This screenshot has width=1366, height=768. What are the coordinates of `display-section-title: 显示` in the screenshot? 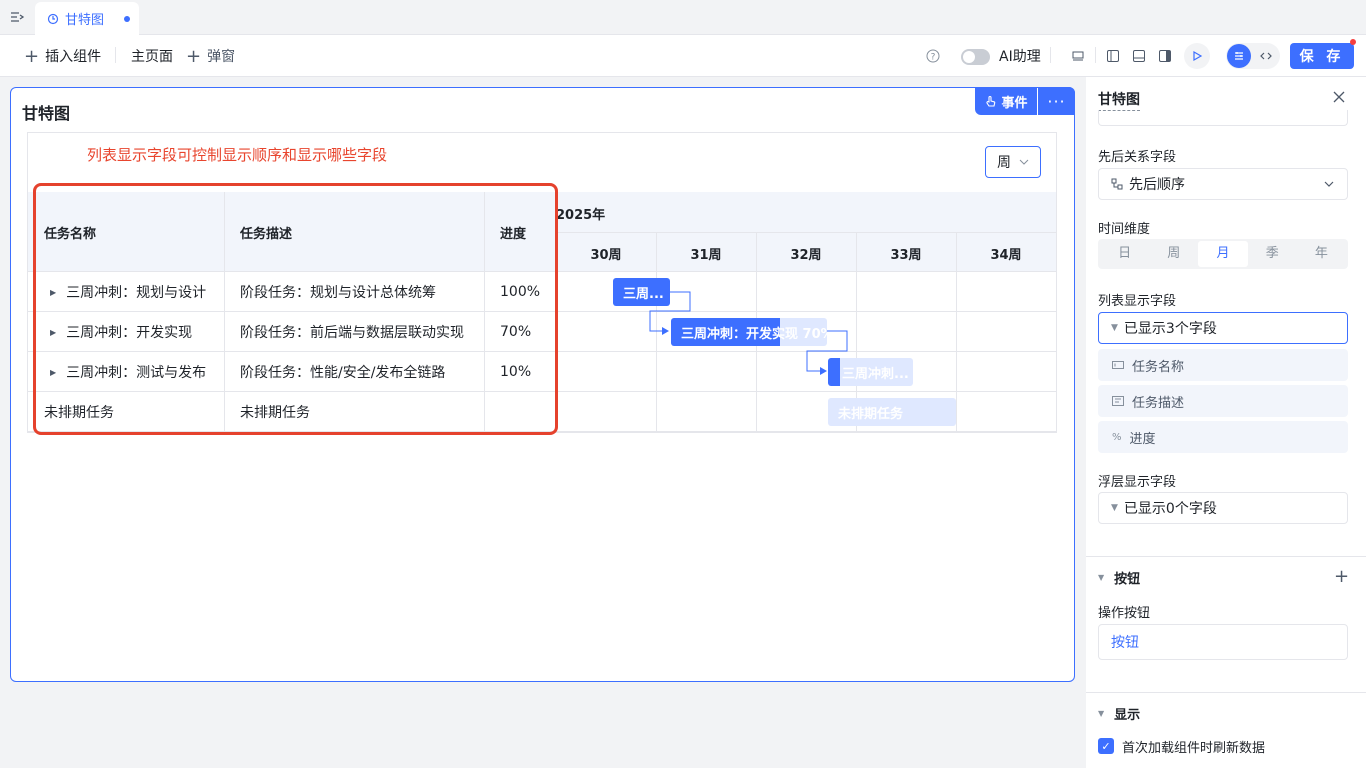 It's located at (1127, 715).